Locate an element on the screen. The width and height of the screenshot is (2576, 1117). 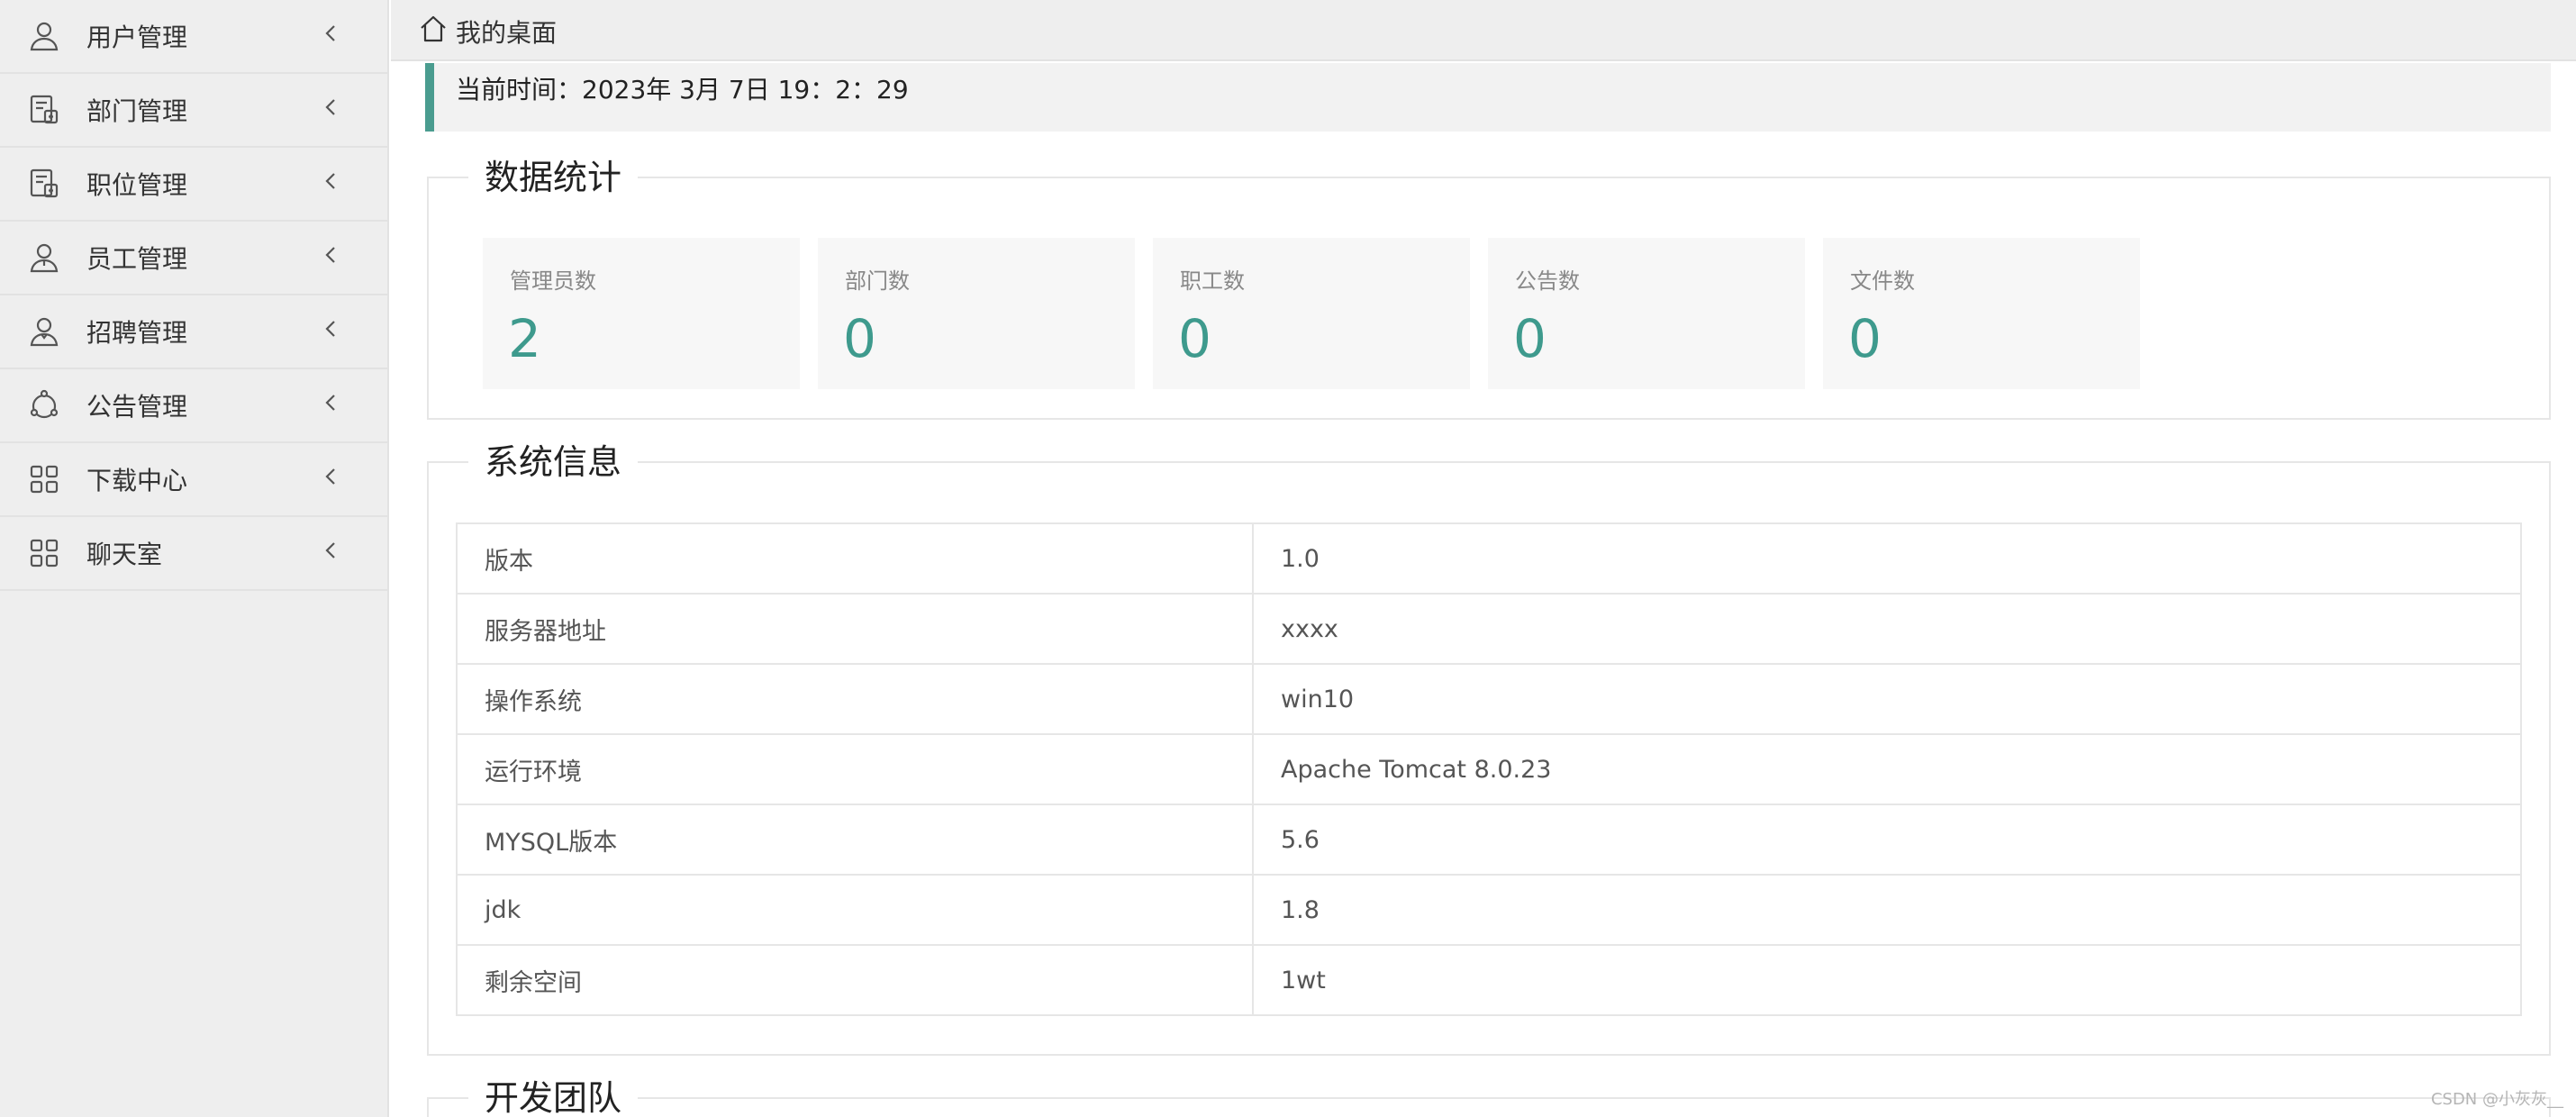
table-cell-key: 操作系统 is located at coordinates (855, 699).